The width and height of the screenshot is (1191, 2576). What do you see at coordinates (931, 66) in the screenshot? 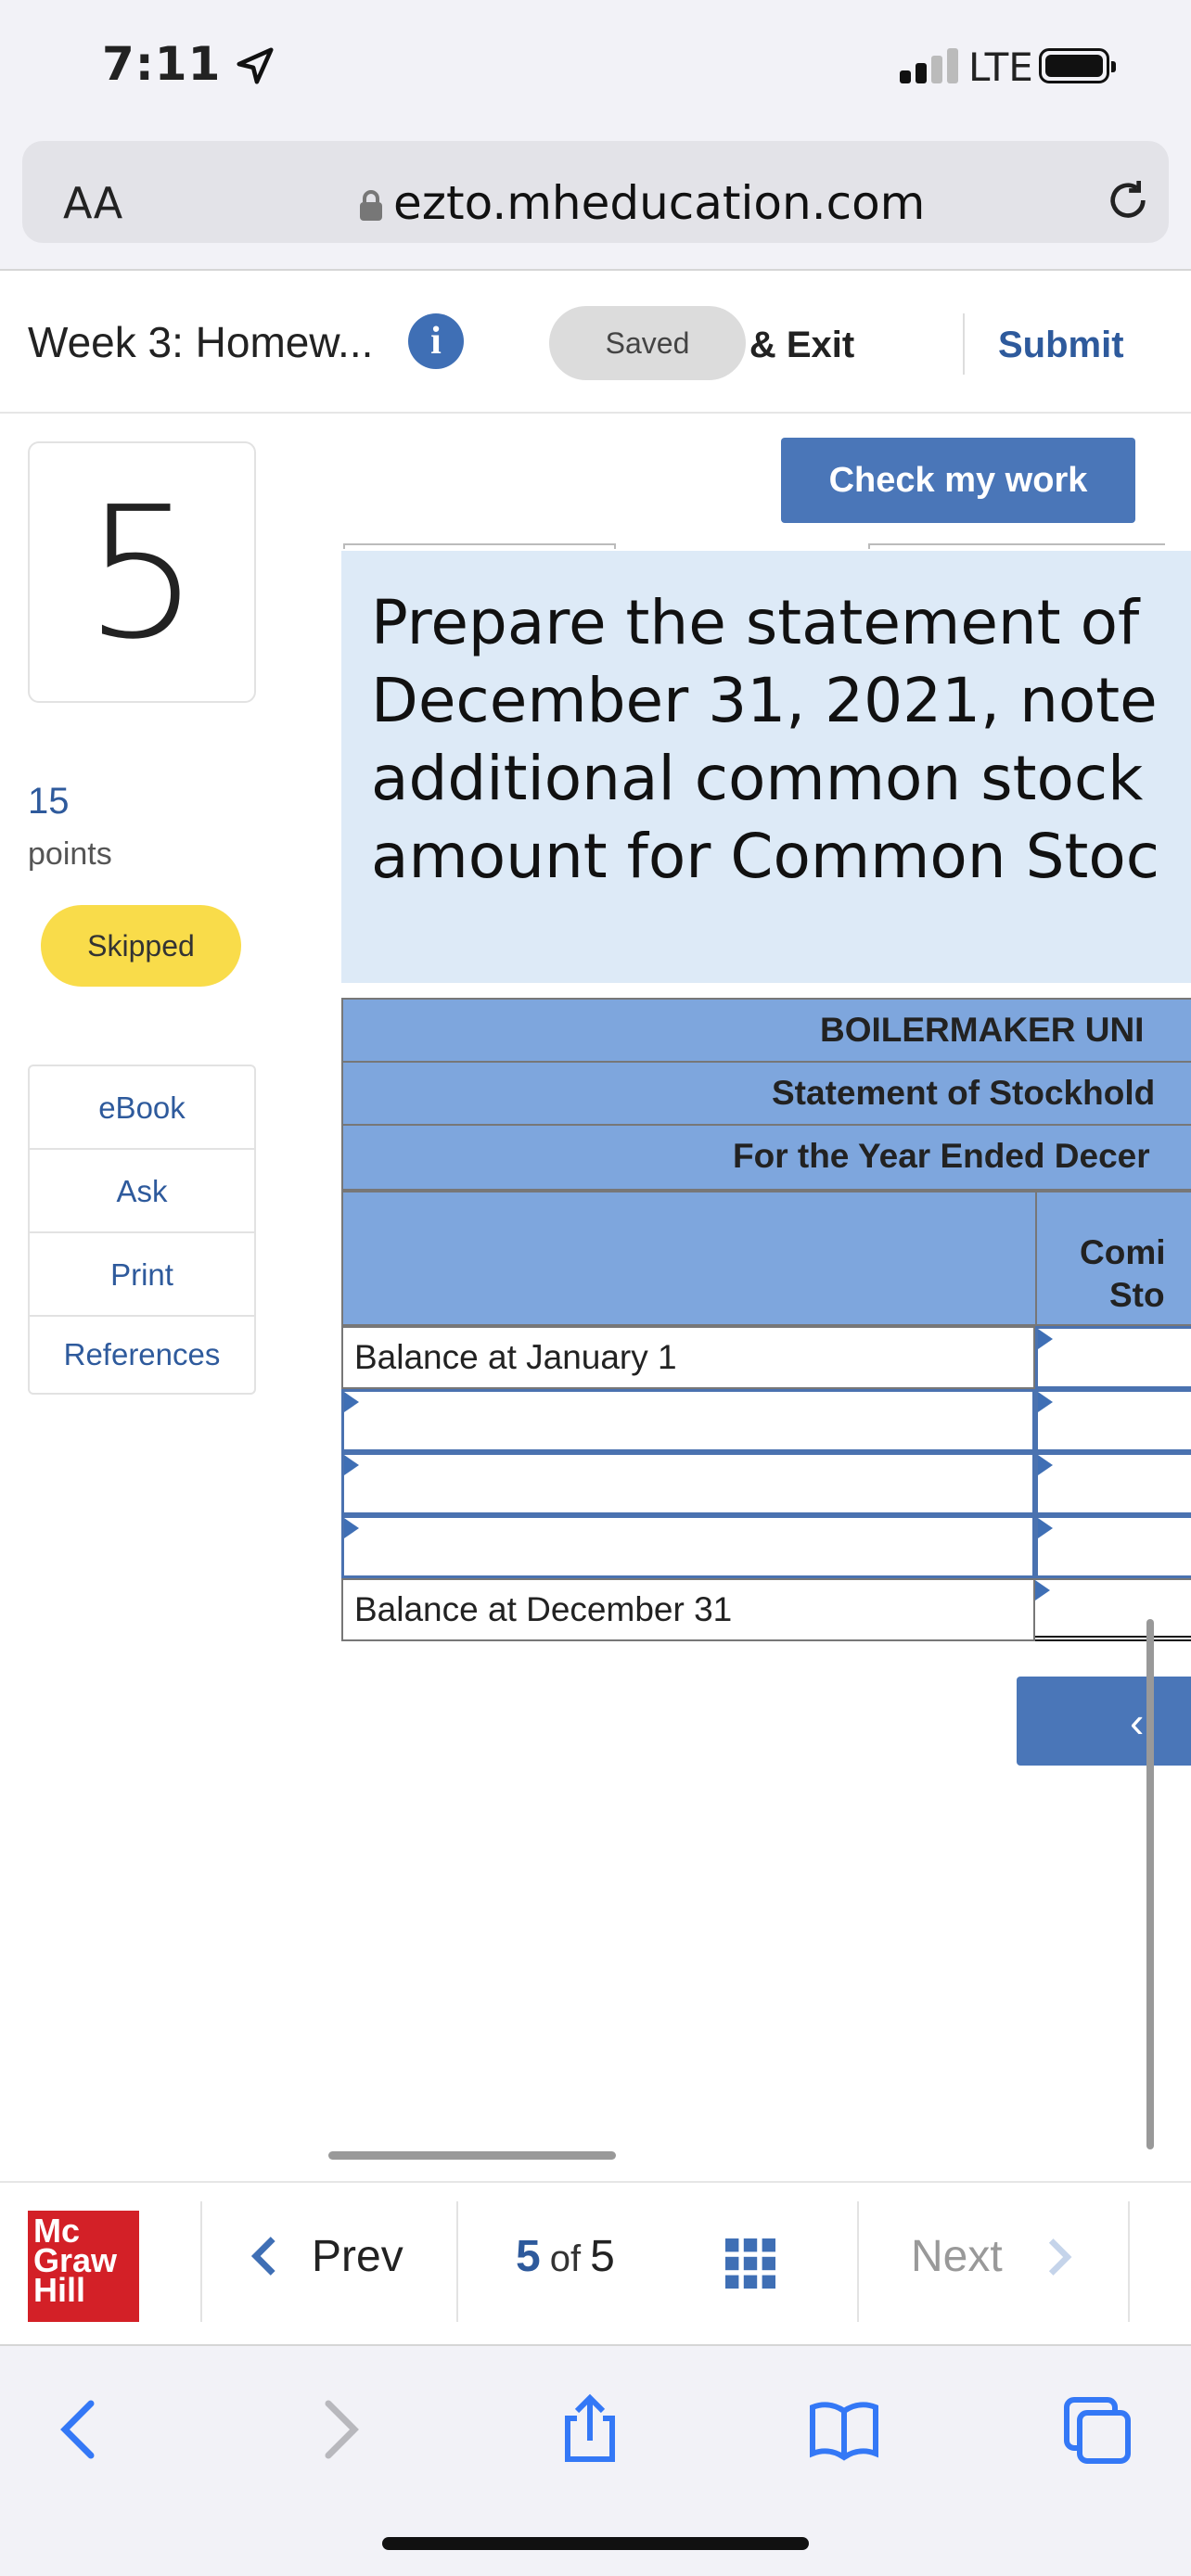
I see `signal-bars-icon` at bounding box center [931, 66].